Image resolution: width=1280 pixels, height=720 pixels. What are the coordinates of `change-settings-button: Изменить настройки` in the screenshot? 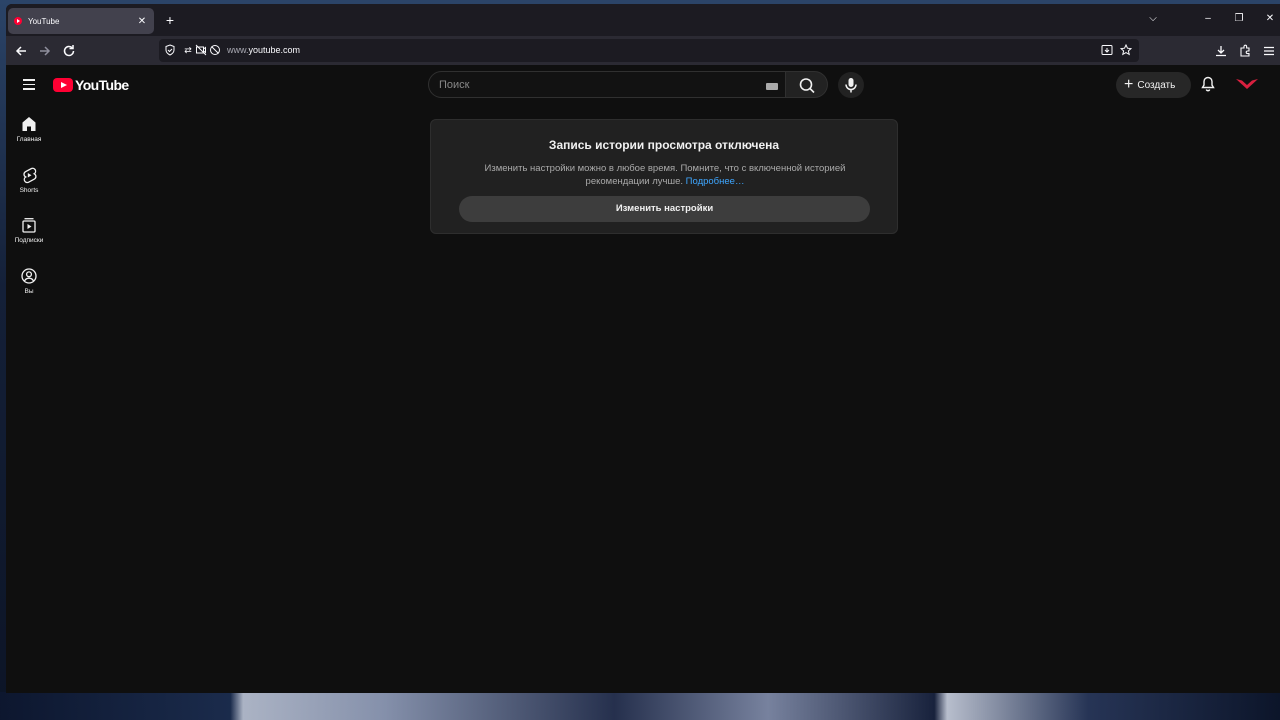 It's located at (664, 209).